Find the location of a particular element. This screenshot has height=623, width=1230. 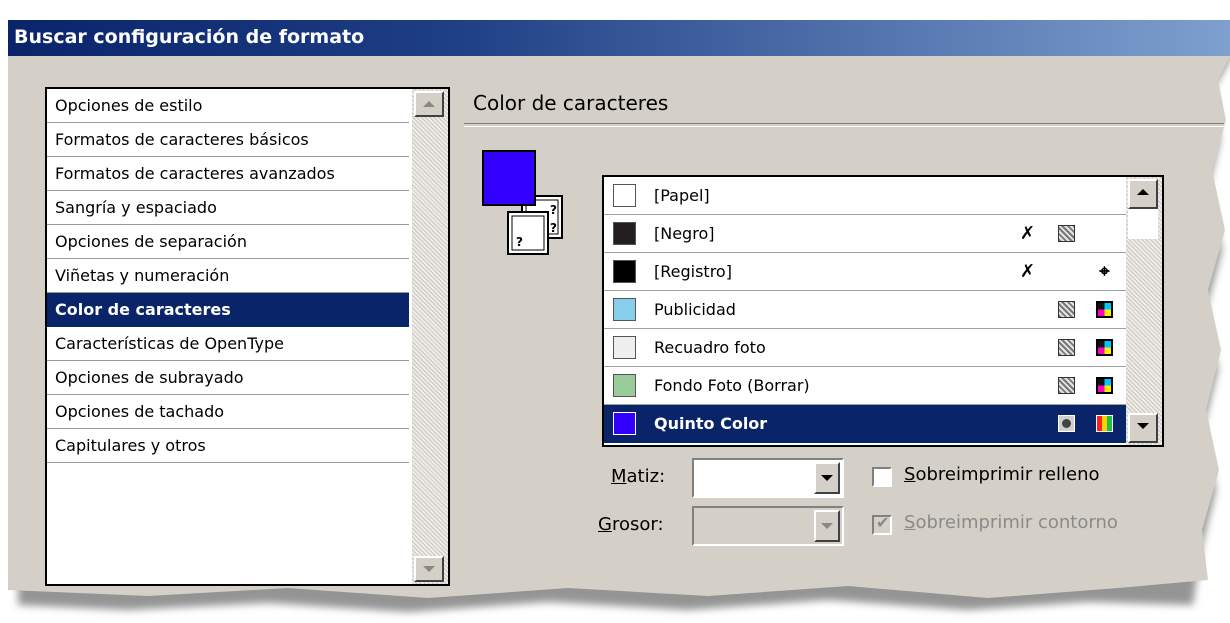

stroke-weight-label: Grosor: is located at coordinates (631, 524).